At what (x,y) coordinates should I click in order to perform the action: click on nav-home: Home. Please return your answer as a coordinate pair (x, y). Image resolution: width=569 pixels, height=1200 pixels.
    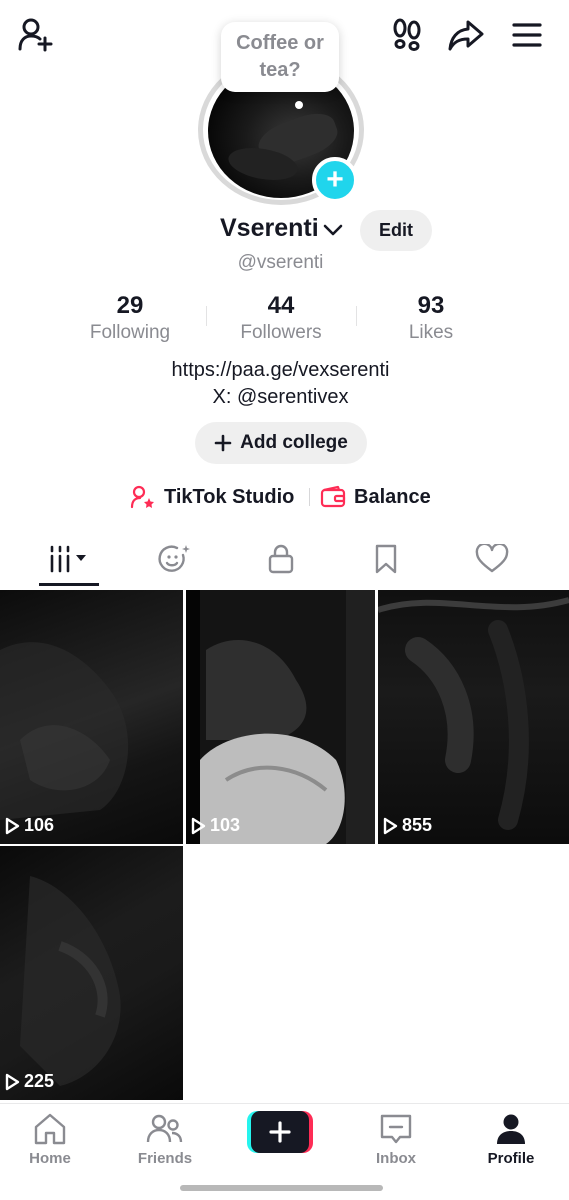
    Looking at the image, I should click on (50, 1139).